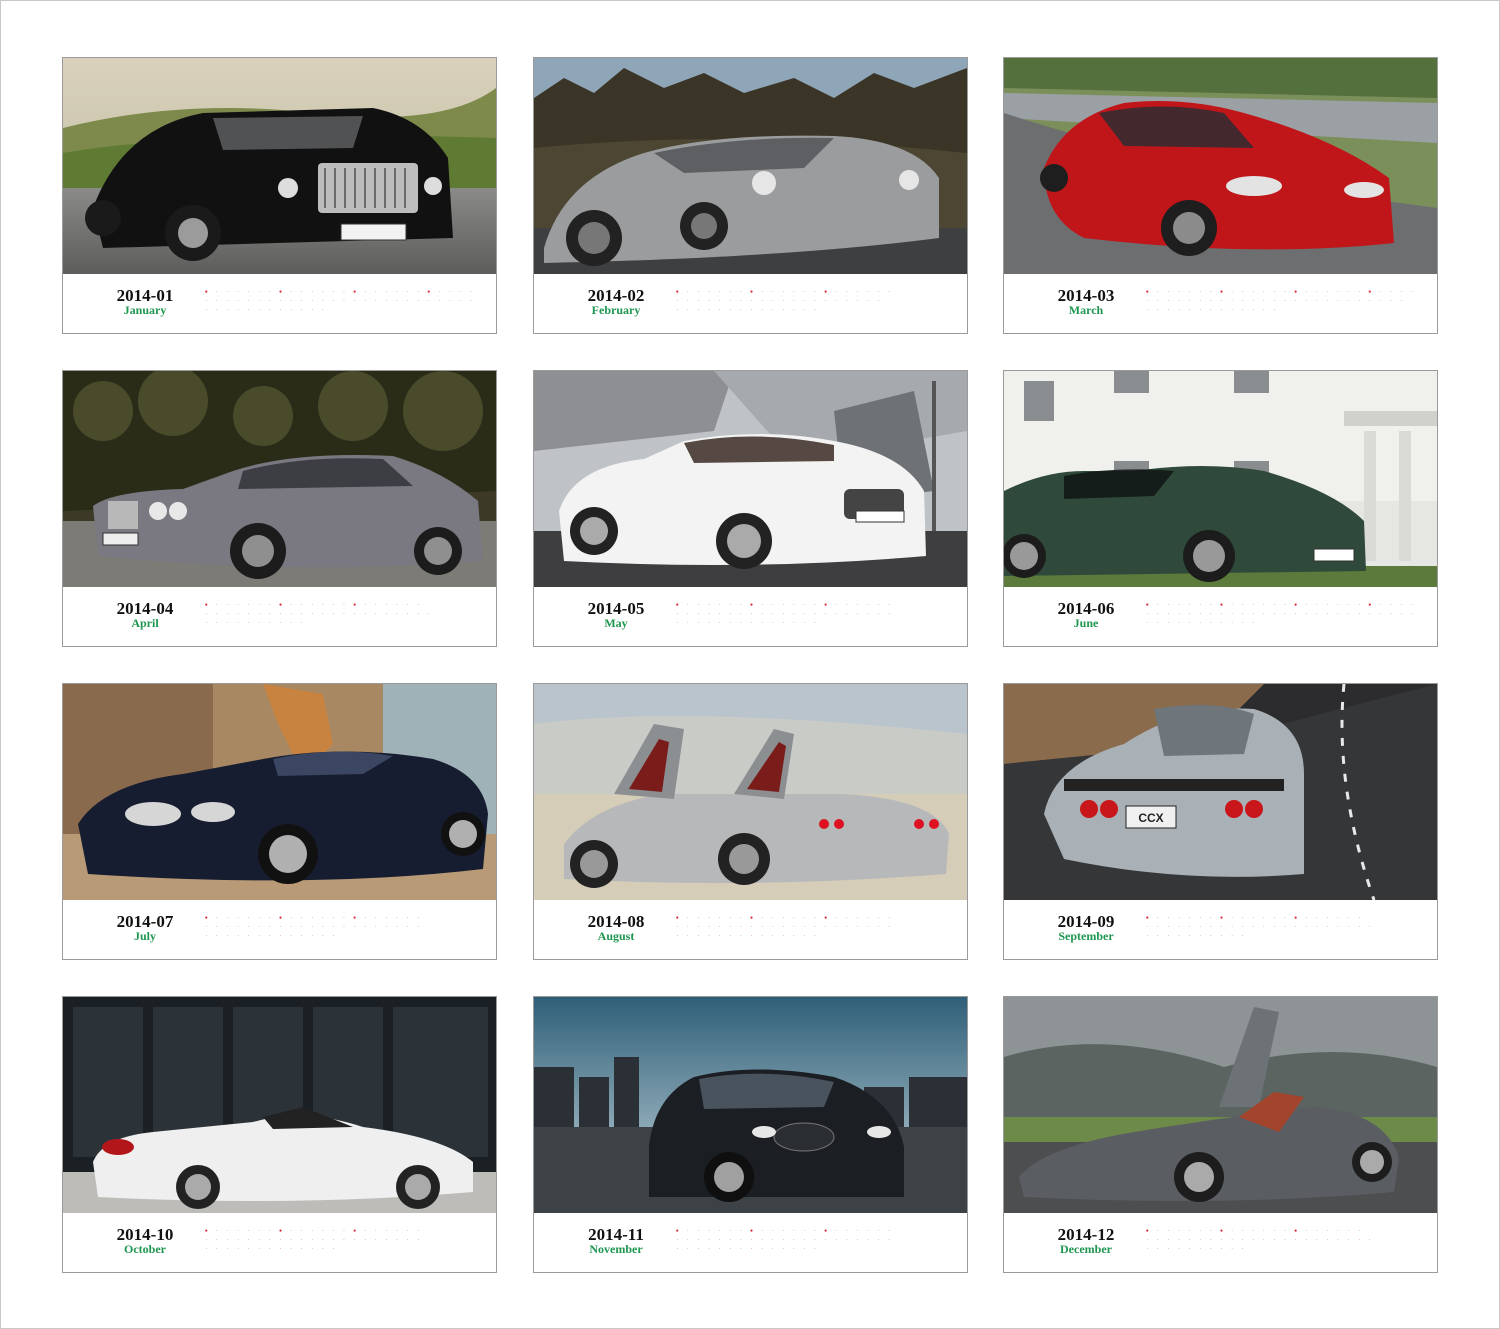 The image size is (1500, 1329). I want to click on month-name: November, so click(616, 1249).